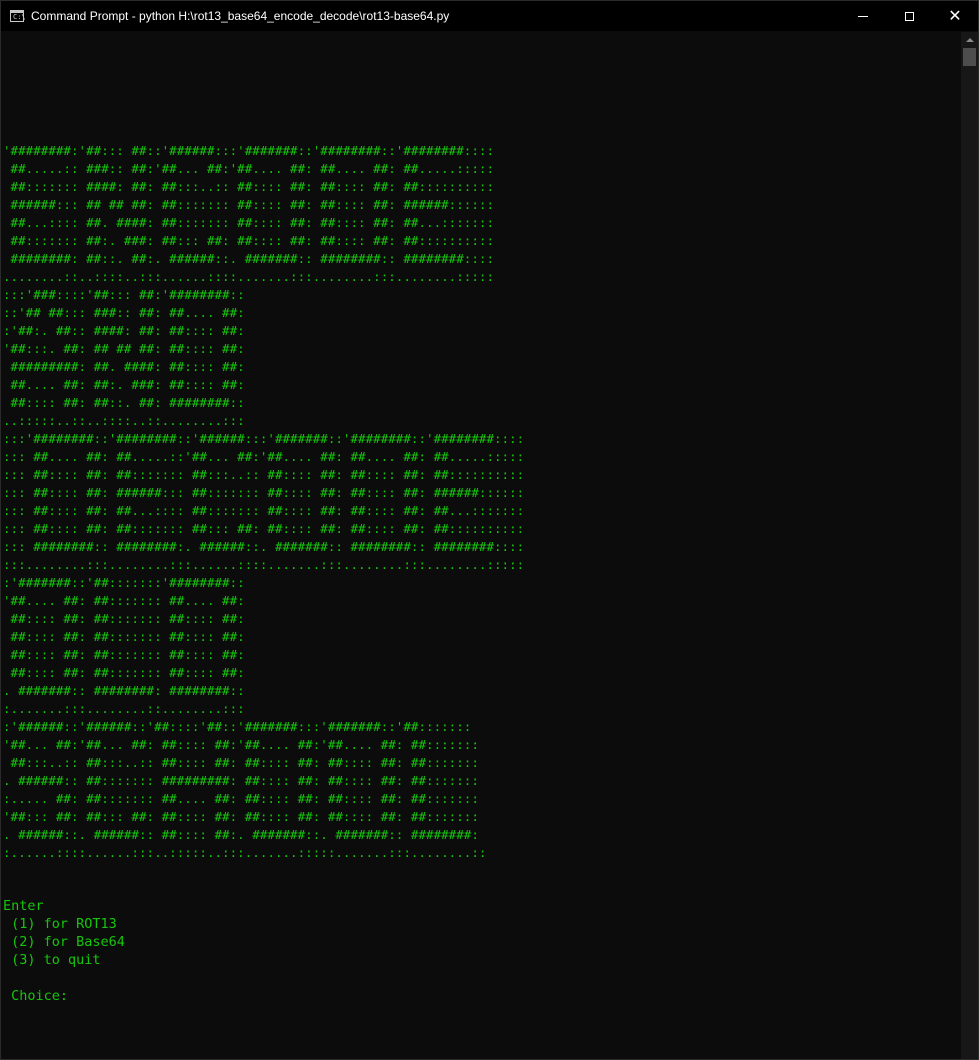 This screenshot has width=979, height=1060. I want to click on banner-line: '##:::. ##: ## ## ##: ##:::: ##:, so click(124, 348).